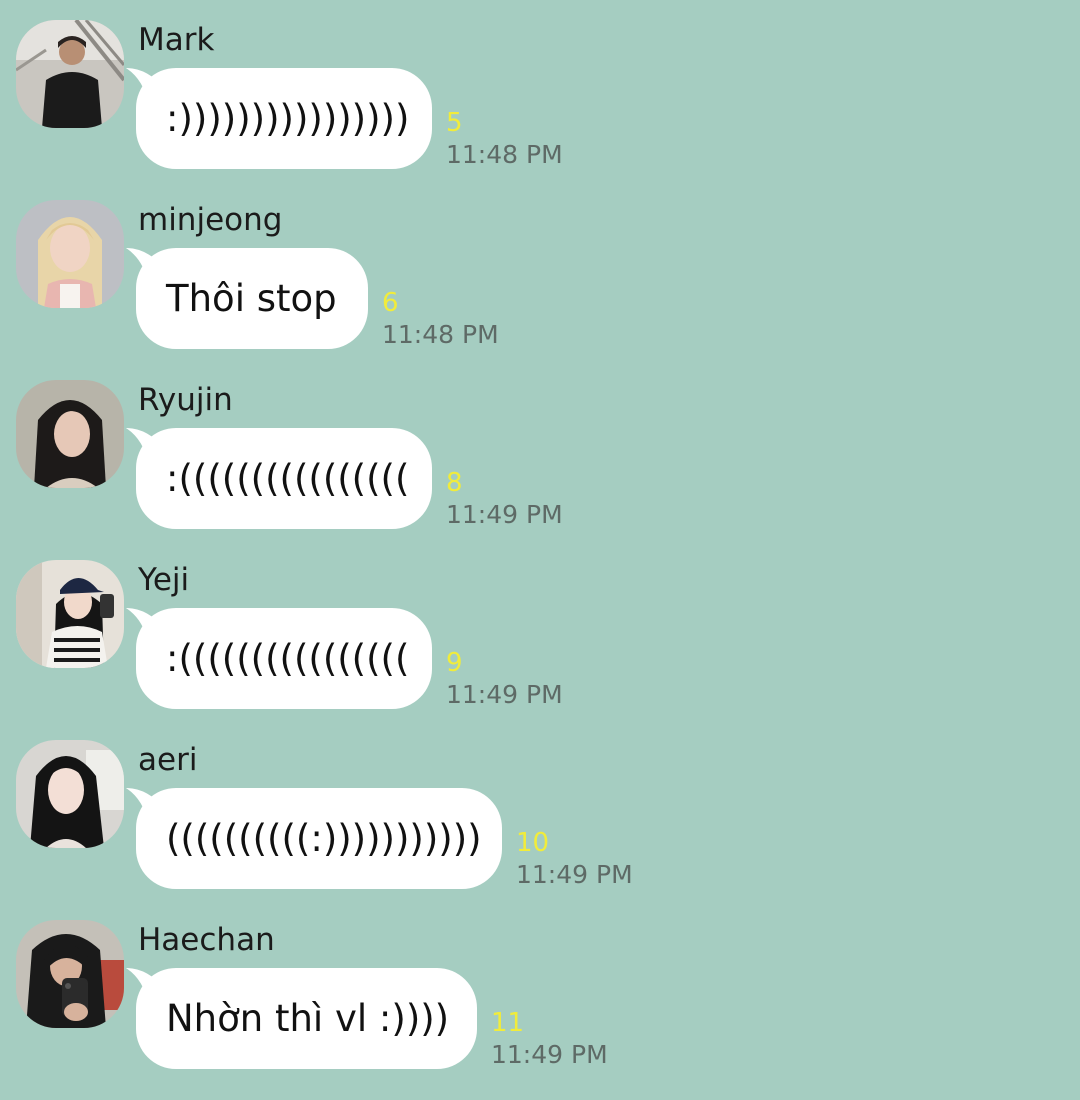 The image size is (1080, 1100). I want to click on message-text: :)))))))))))))))), so click(288, 118).